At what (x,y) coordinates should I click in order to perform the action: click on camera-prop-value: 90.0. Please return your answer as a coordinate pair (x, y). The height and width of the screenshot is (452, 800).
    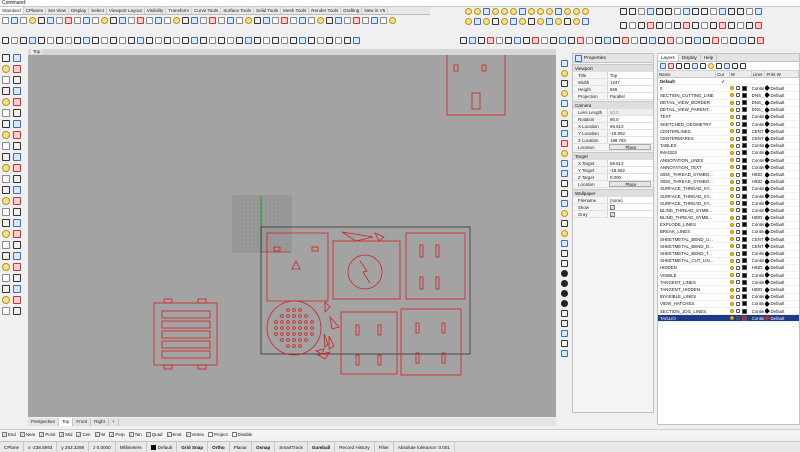
    Looking at the image, I should click on (630, 119).